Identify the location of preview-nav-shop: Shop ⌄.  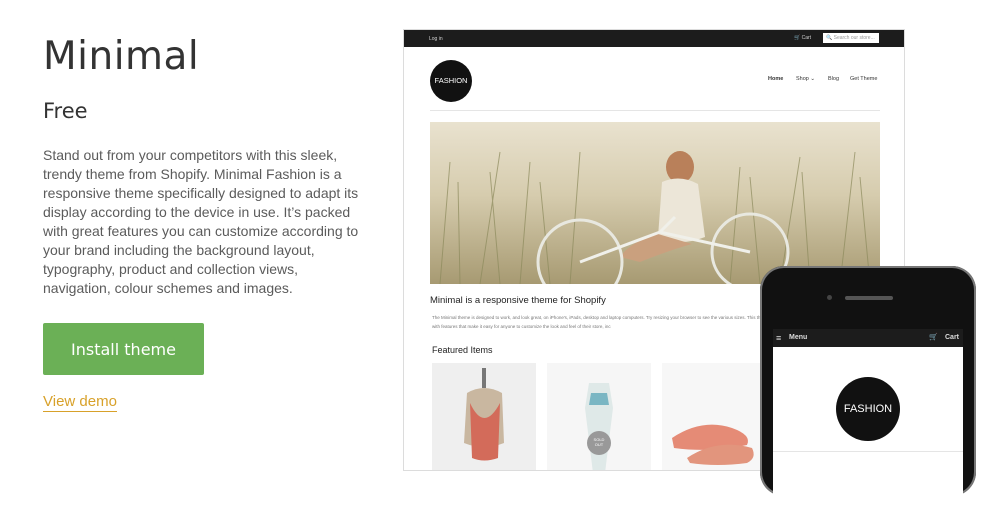
(805, 79).